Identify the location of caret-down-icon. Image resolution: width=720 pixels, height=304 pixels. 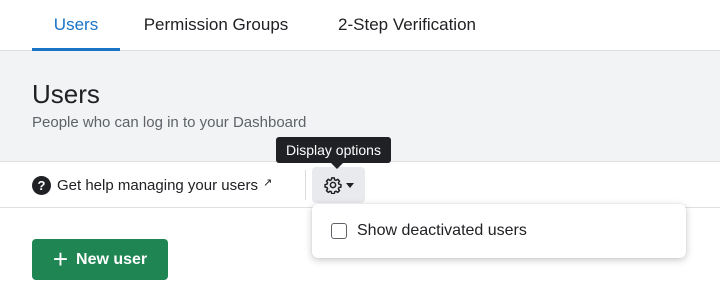
(349, 185).